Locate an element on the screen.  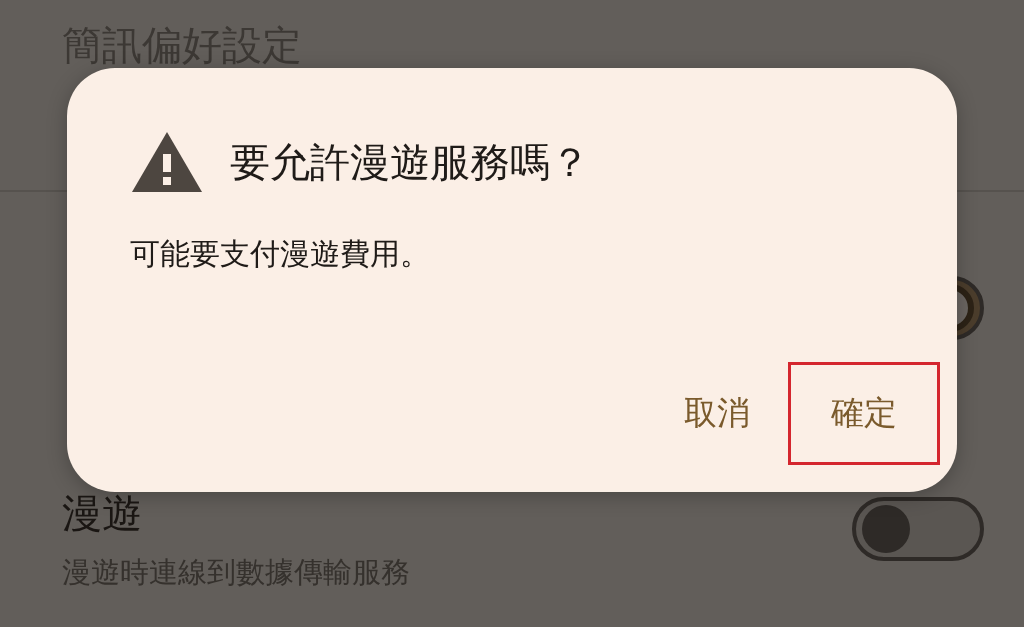
warning-icon is located at coordinates (167, 162).